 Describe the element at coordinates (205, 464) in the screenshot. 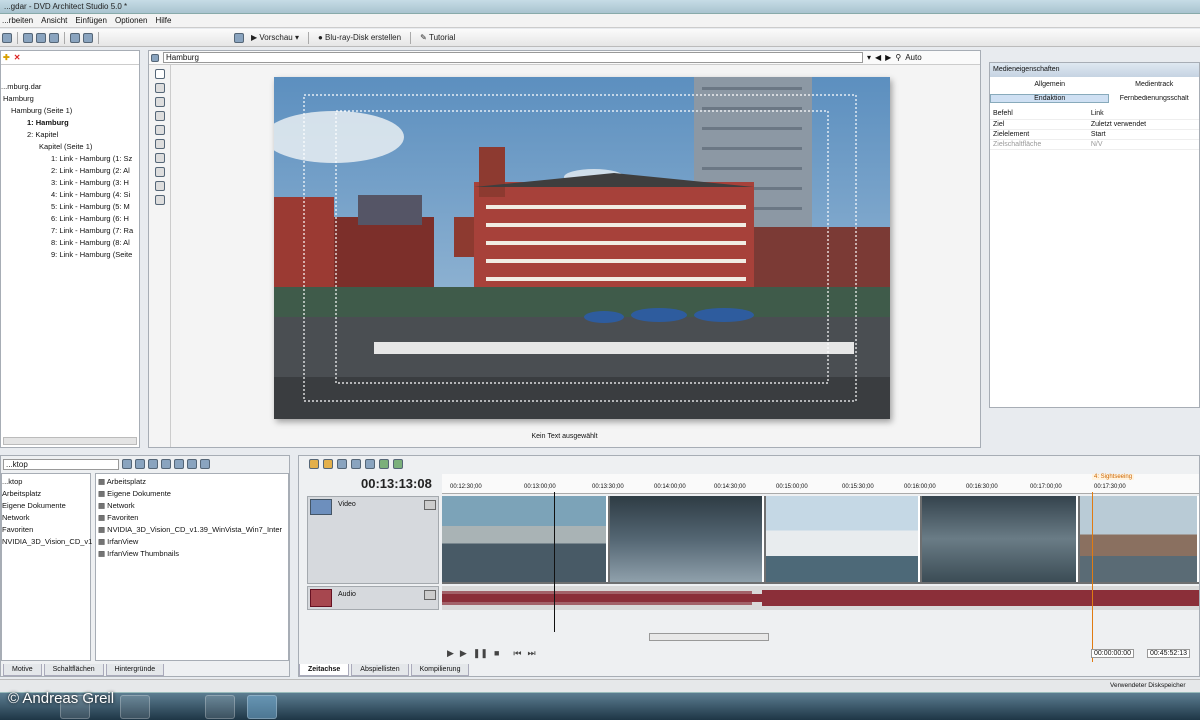

I see `views-icon` at that location.